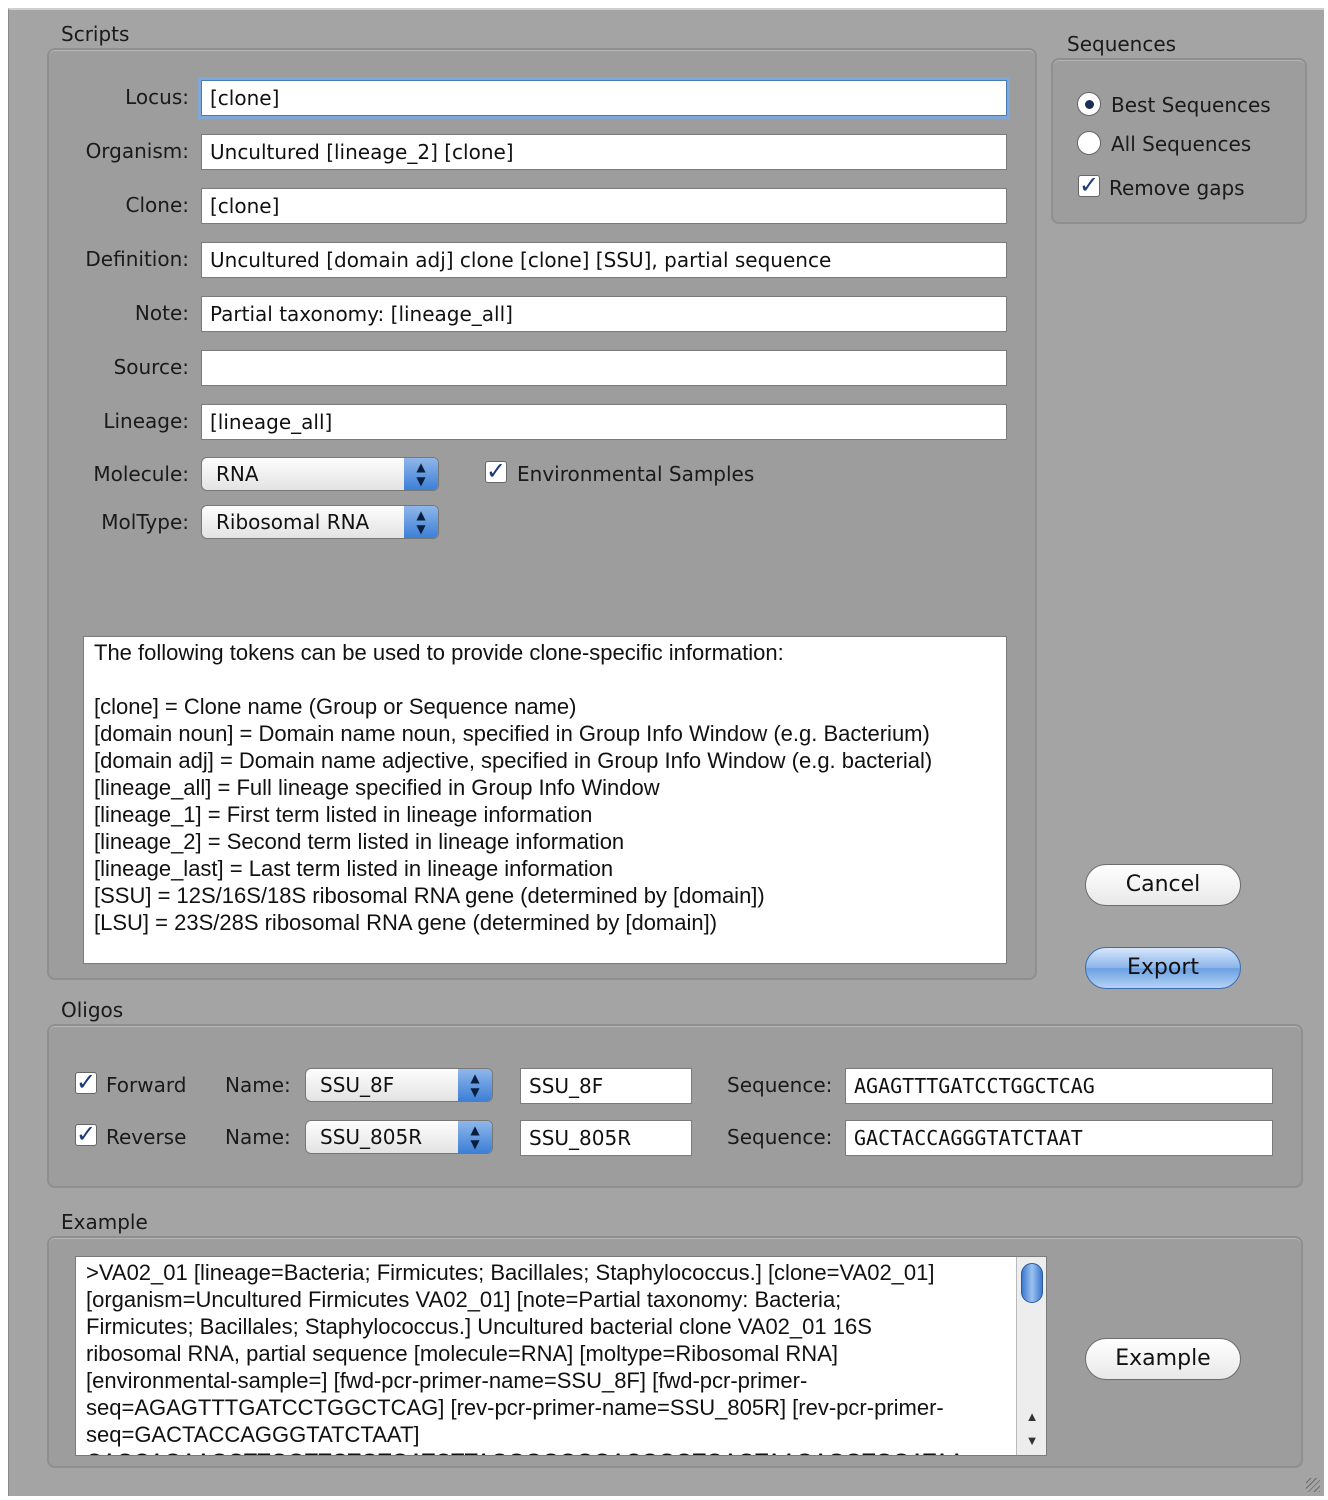 The height and width of the screenshot is (1500, 1328). What do you see at coordinates (151, 367) in the screenshot?
I see `source-label: Source:` at bounding box center [151, 367].